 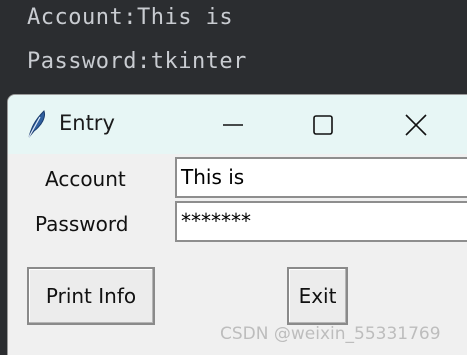 I want to click on feather-icon, so click(x=37, y=126).